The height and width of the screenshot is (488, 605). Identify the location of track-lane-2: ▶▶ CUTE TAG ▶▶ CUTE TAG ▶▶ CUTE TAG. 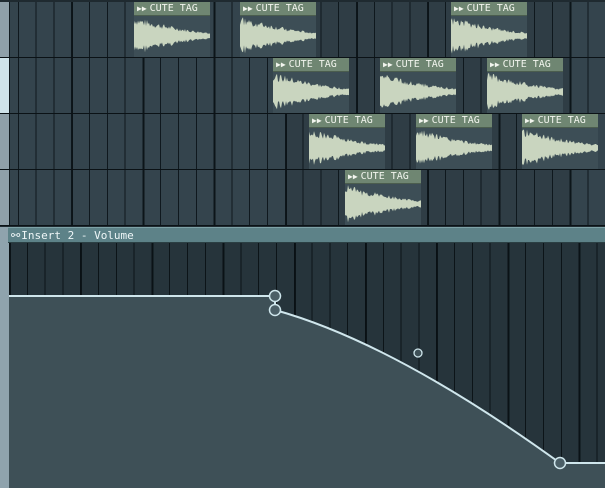
(302, 86).